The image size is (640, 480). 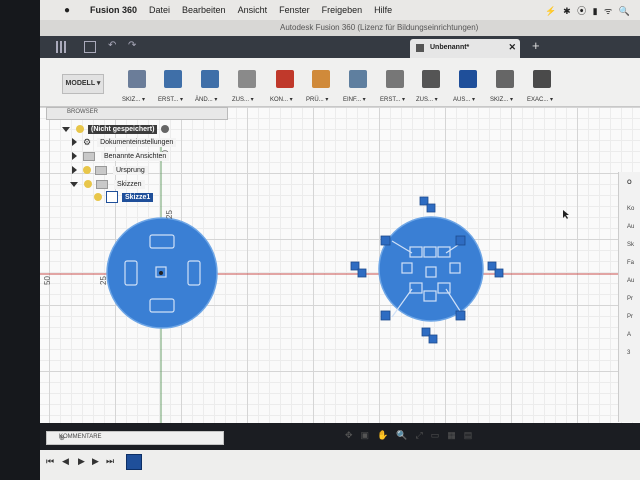 What do you see at coordinates (204, 10) in the screenshot?
I see `menu-bearbeiten: Bearbeiten` at bounding box center [204, 10].